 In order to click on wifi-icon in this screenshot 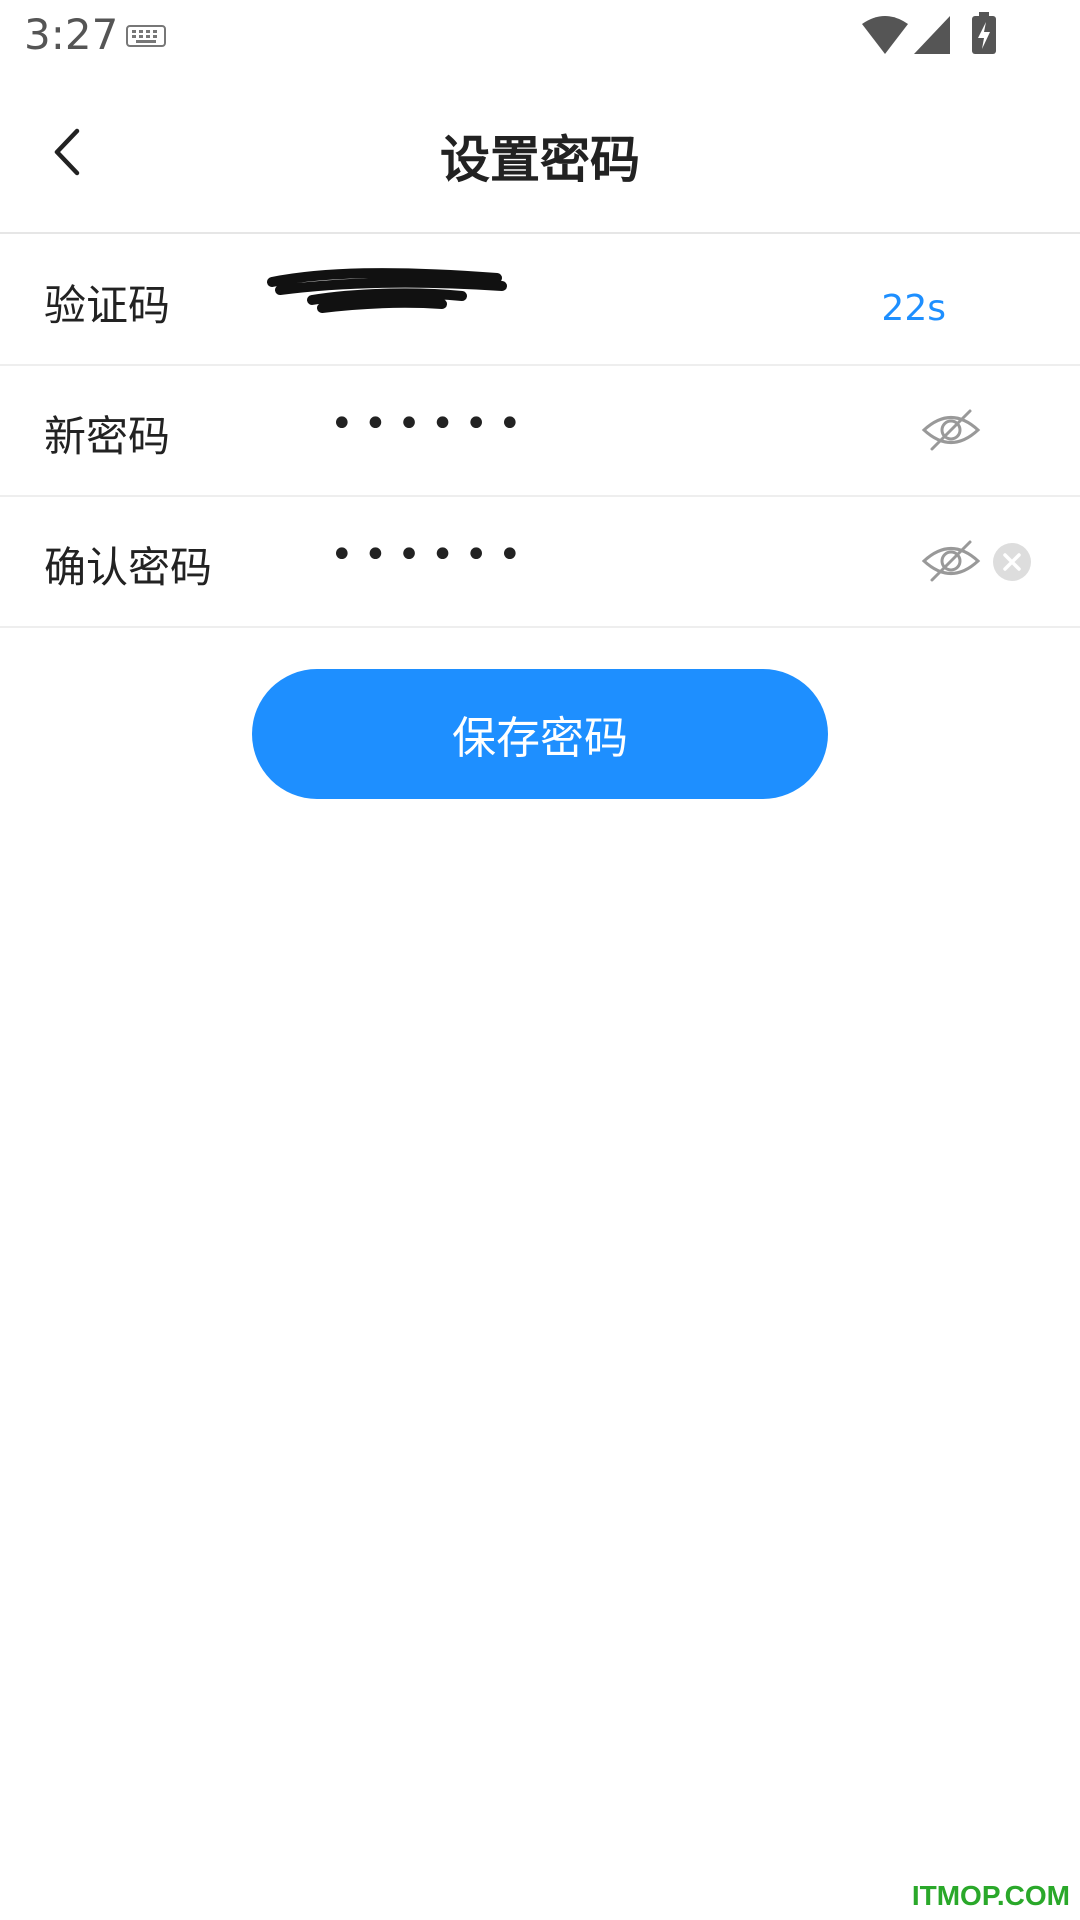, I will do `click(885, 35)`.